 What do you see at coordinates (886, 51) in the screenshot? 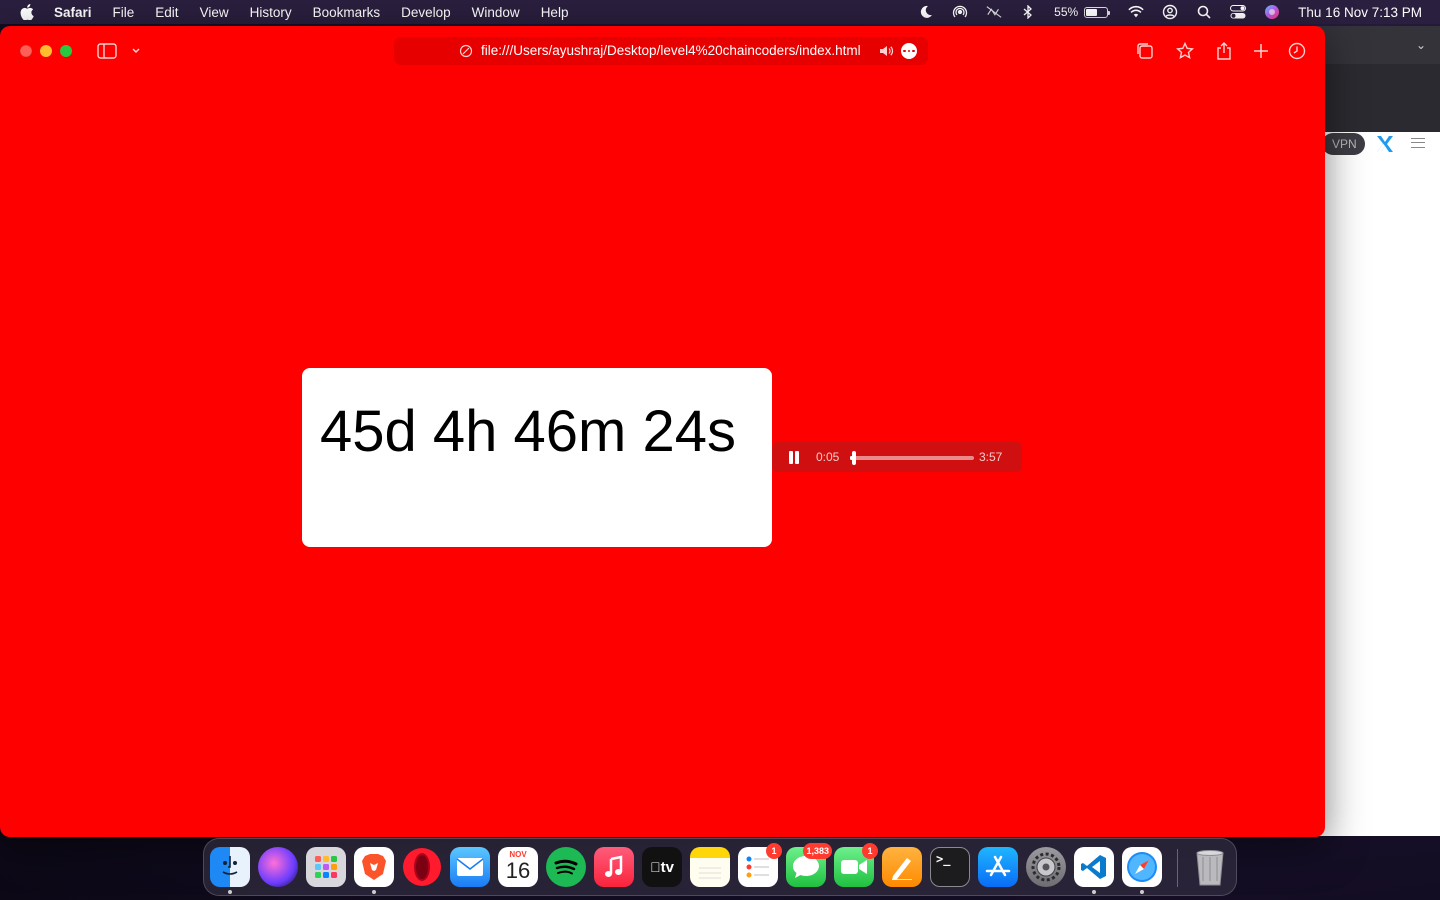
I see `audio-playing-speaker-icon` at bounding box center [886, 51].